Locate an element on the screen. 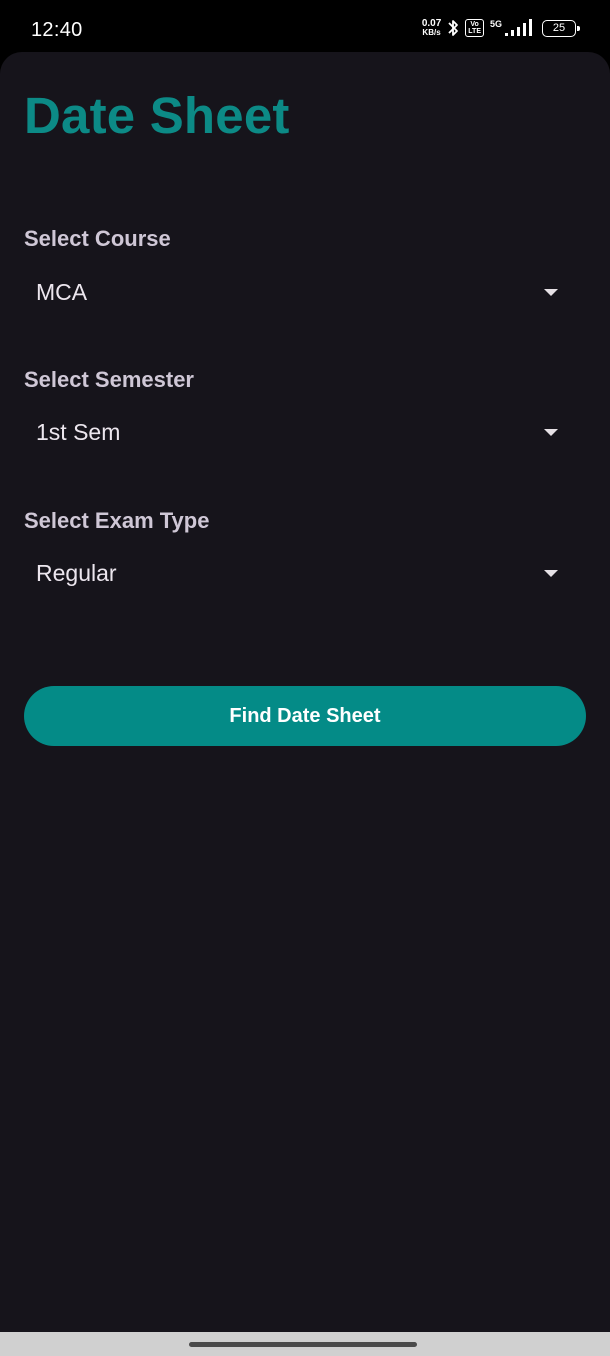 Image resolution: width=610 pixels, height=1356 pixels. status-time: 12:40 is located at coordinates (57, 30).